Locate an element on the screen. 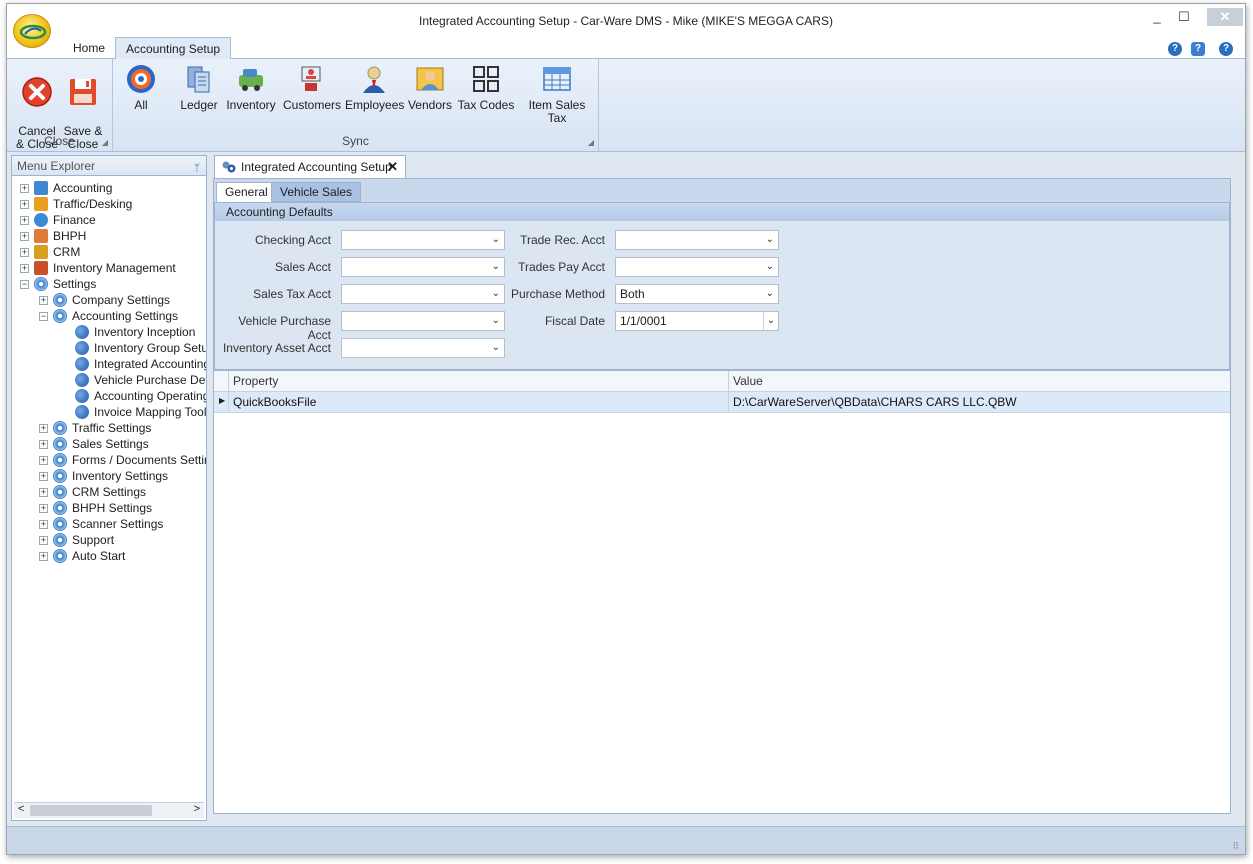  scrollbar-thumb is located at coordinates (91, 810).